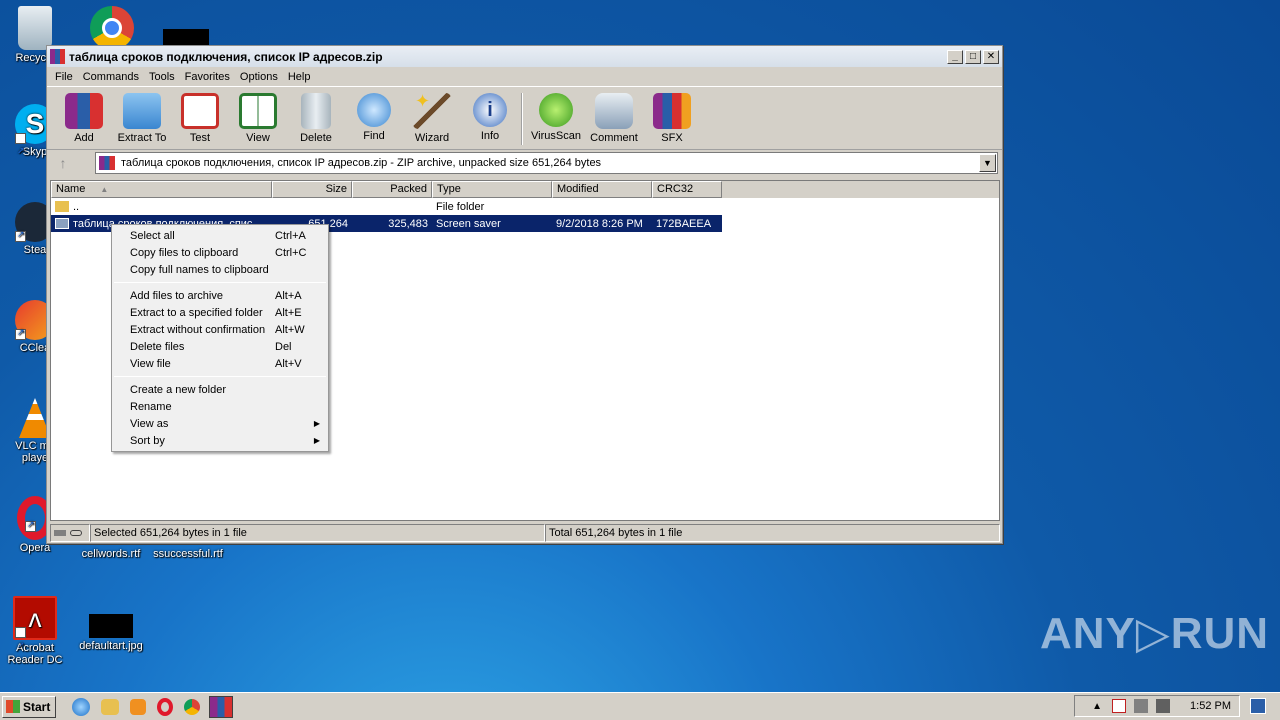 The height and width of the screenshot is (720, 1280). What do you see at coordinates (1258, 706) in the screenshot?
I see `show-desktop-icon` at bounding box center [1258, 706].